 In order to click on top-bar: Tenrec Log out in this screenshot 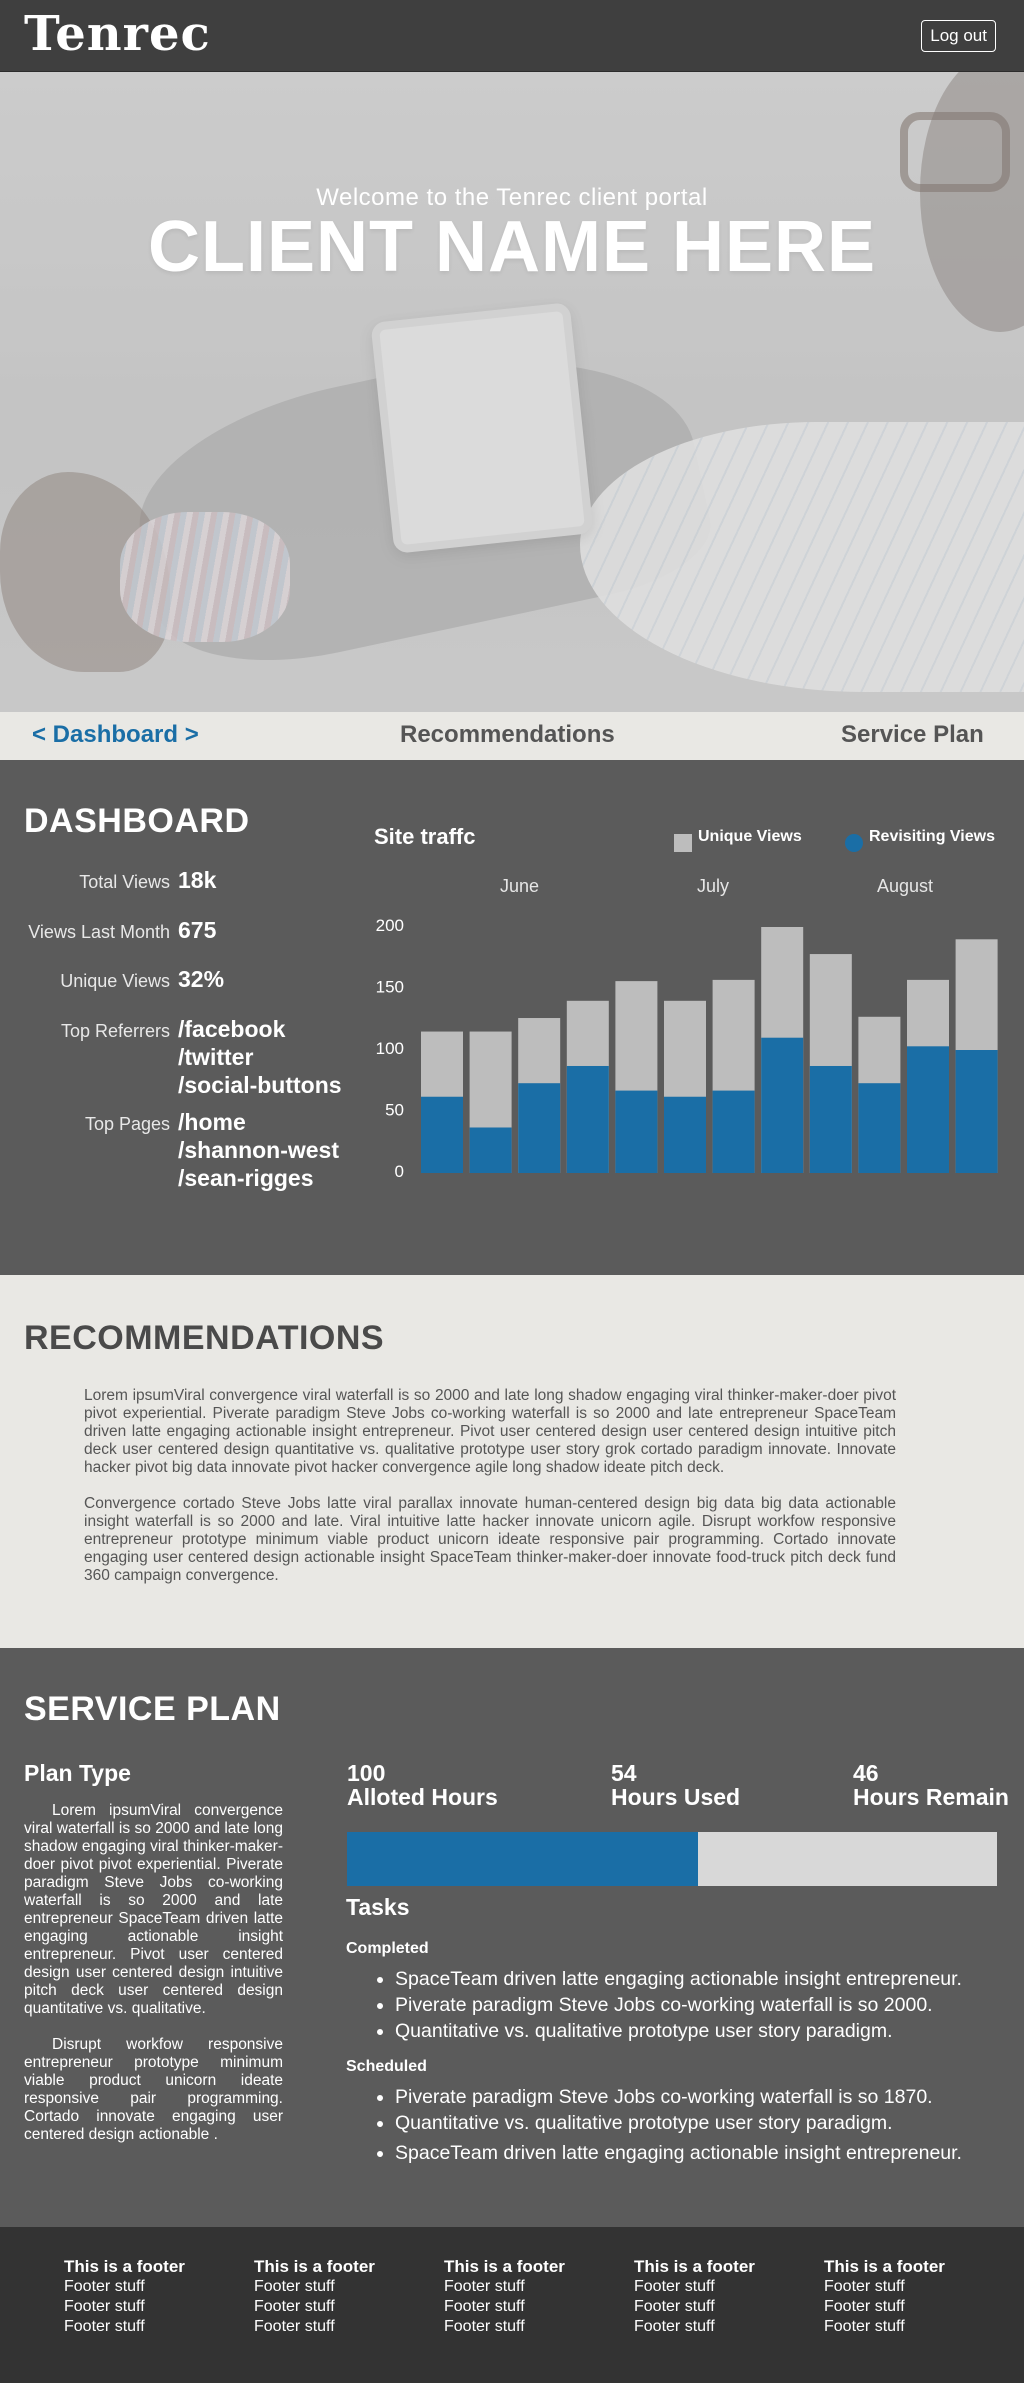, I will do `click(512, 36)`.